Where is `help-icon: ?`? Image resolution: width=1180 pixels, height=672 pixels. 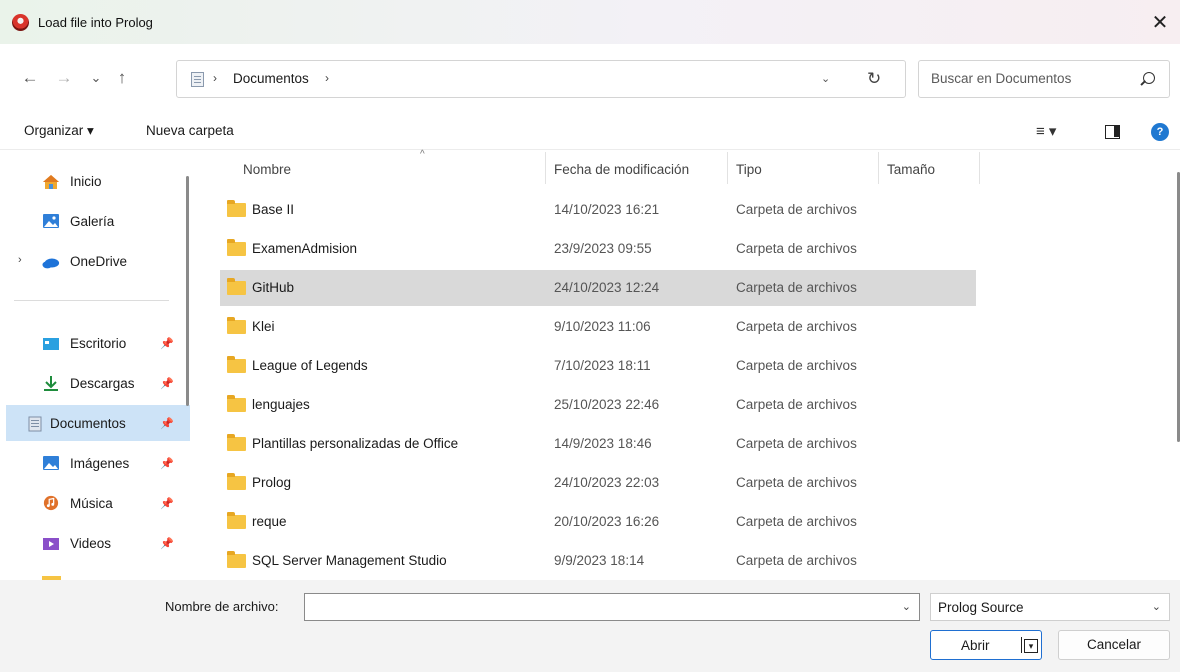
help-icon: ? is located at coordinates (1160, 132).